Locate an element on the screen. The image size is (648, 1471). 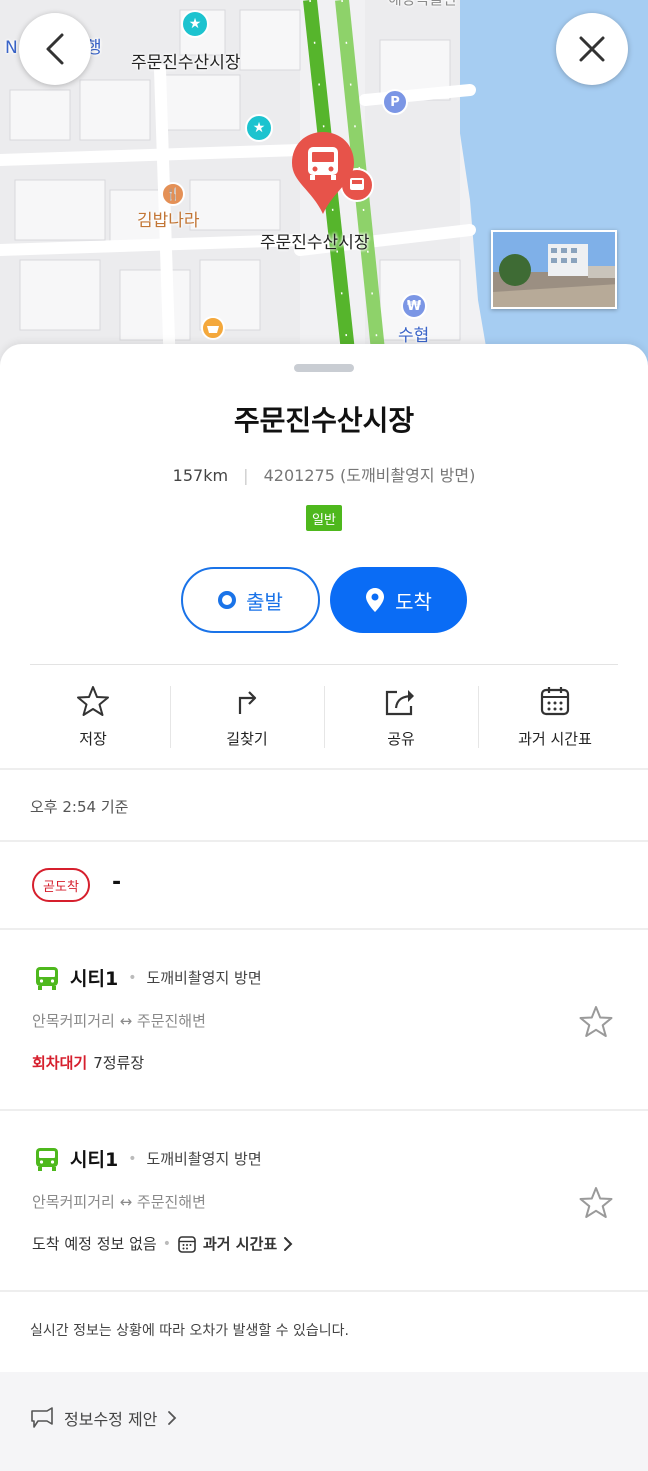
past-timetable-label: 과거 시간표 is located at coordinates (555, 739).